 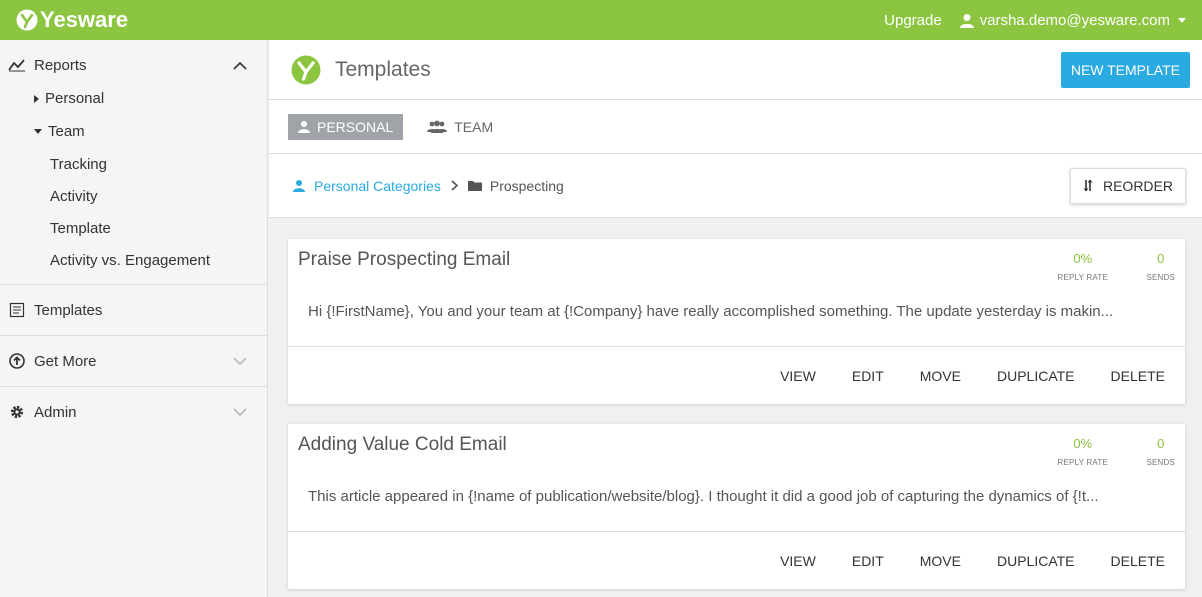 What do you see at coordinates (404, 259) in the screenshot?
I see `template-title: Praise Prospecting Email` at bounding box center [404, 259].